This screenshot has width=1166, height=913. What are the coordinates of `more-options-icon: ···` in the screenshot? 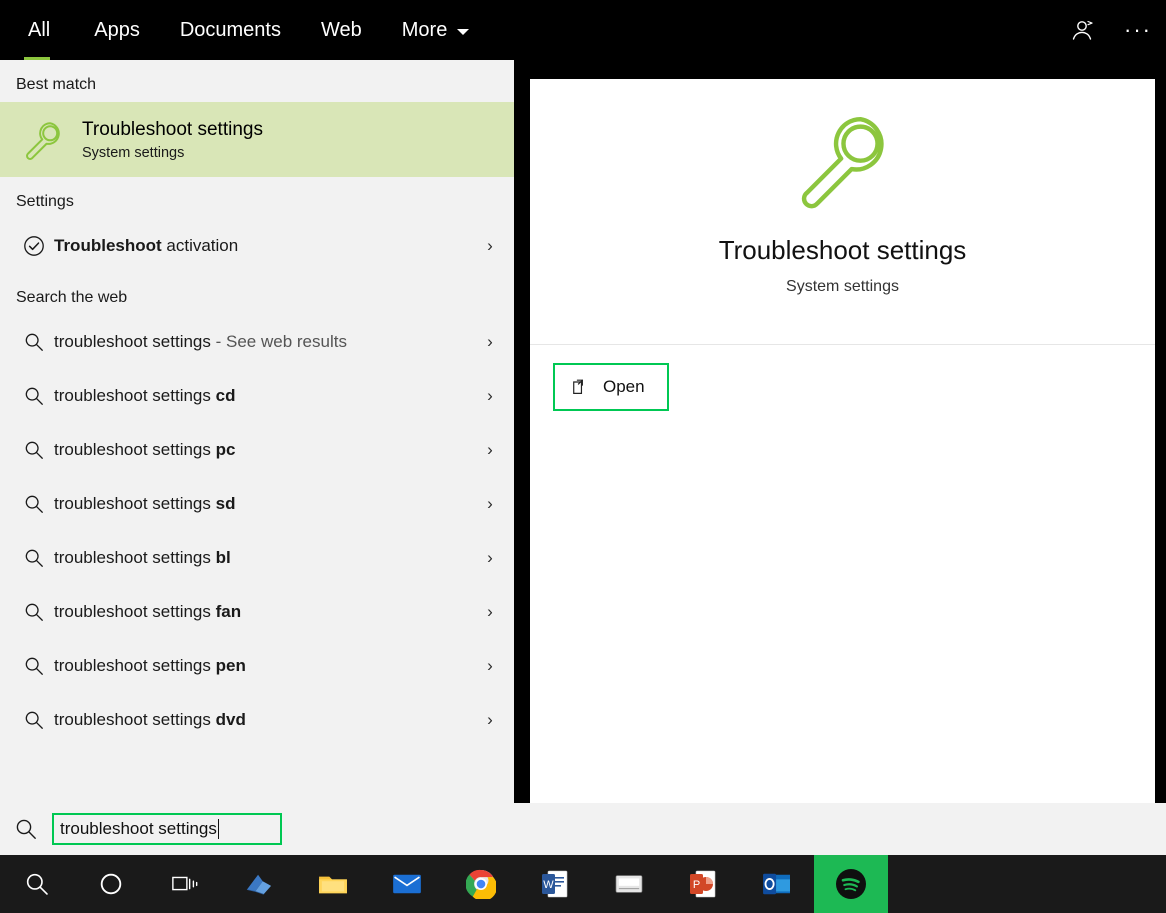 It's located at (1138, 30).